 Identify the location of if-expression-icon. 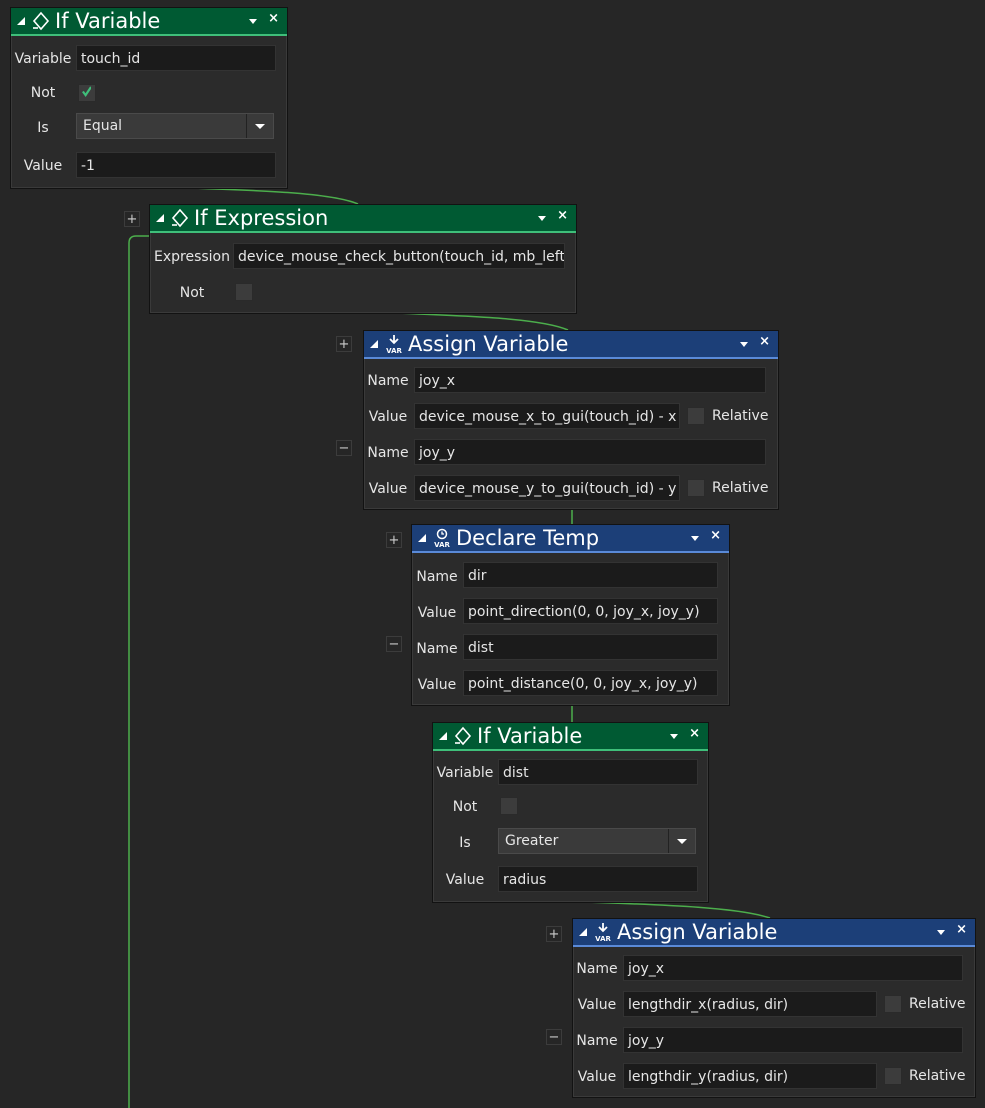
(180, 218).